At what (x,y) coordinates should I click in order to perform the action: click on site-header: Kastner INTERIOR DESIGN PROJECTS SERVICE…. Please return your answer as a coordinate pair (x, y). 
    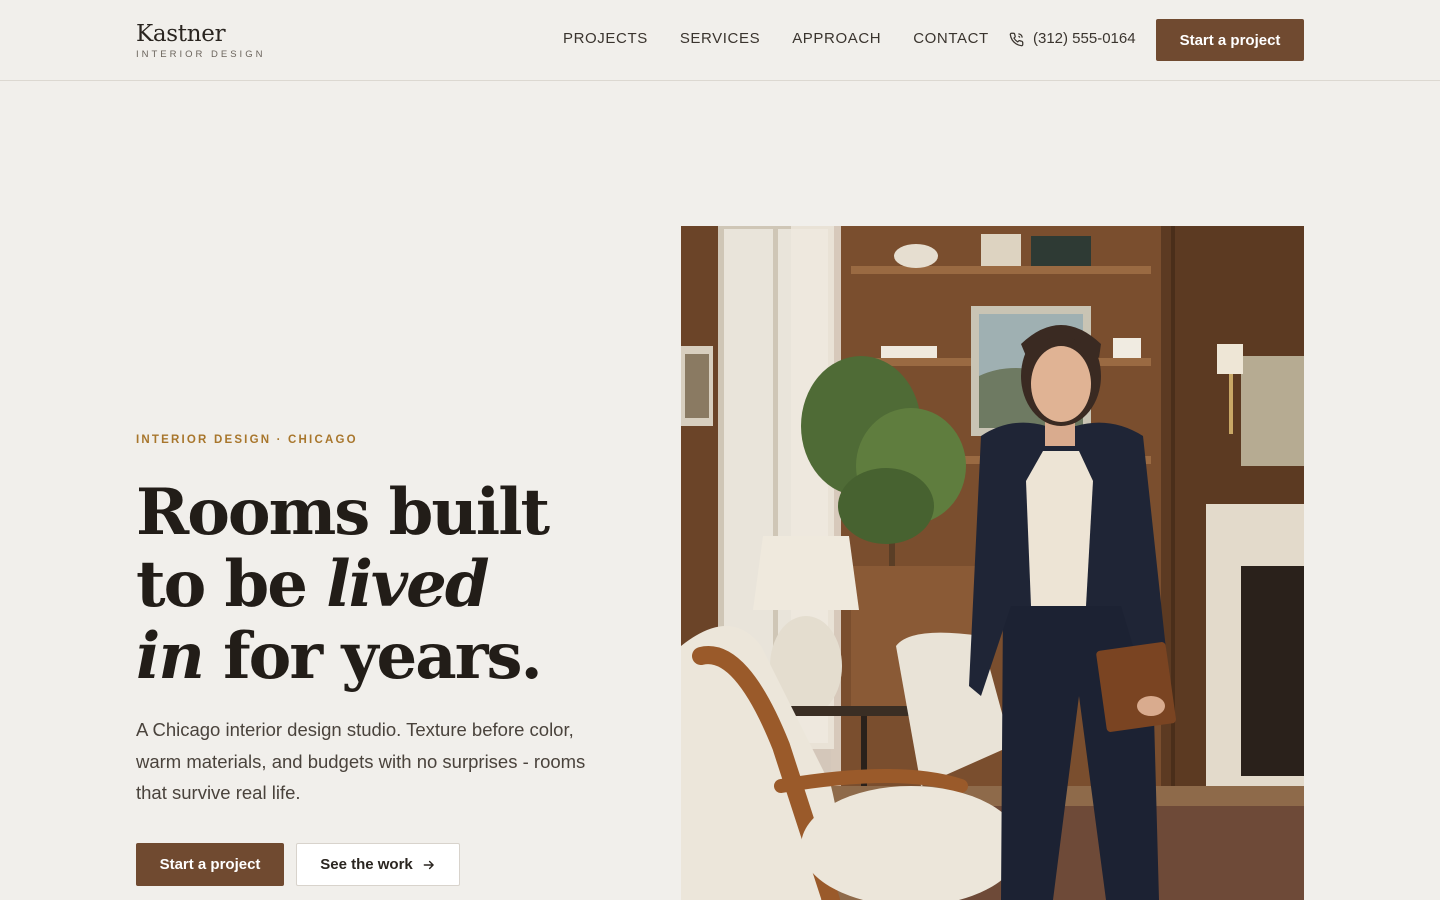
    Looking at the image, I should click on (720, 40).